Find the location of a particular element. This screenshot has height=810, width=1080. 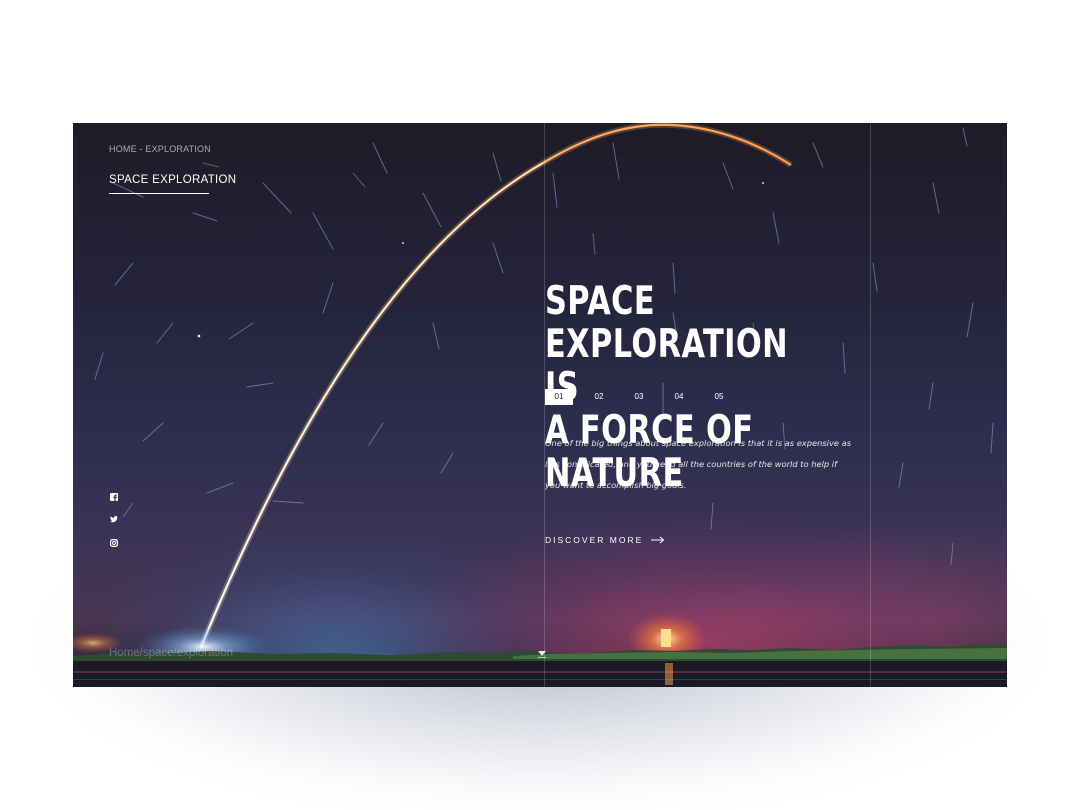

discover-more-button: DISCOVER MORE is located at coordinates (605, 540).